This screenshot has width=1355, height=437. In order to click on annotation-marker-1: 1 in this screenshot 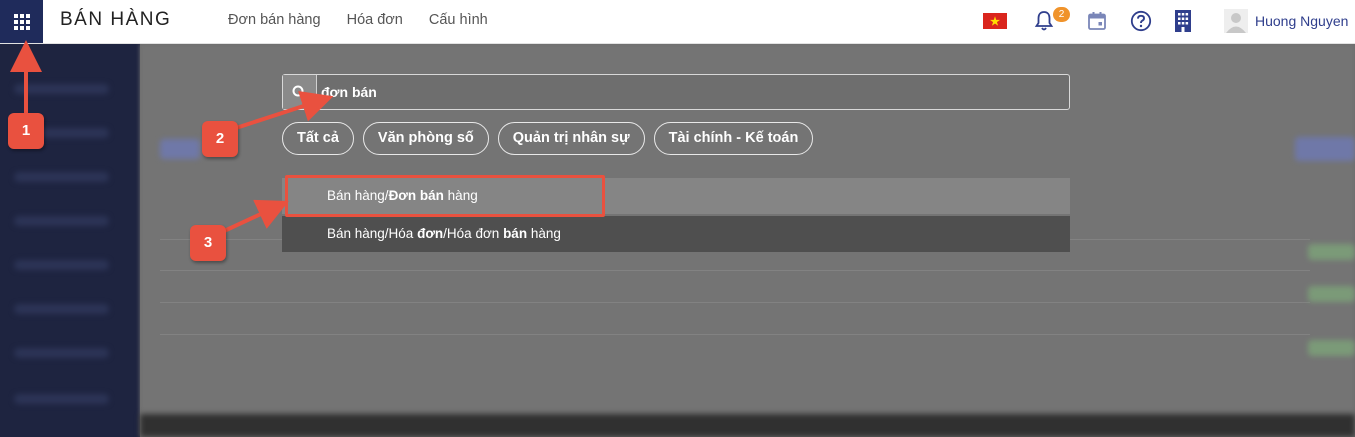, I will do `click(26, 131)`.